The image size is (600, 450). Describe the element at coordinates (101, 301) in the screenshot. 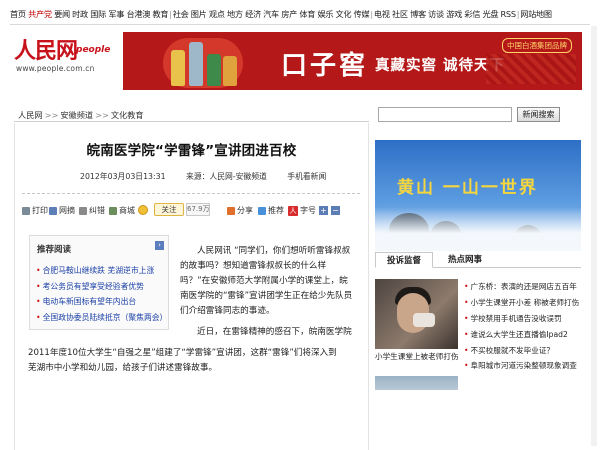

I see `list-item: 电动车新国标有望年内出台` at that location.